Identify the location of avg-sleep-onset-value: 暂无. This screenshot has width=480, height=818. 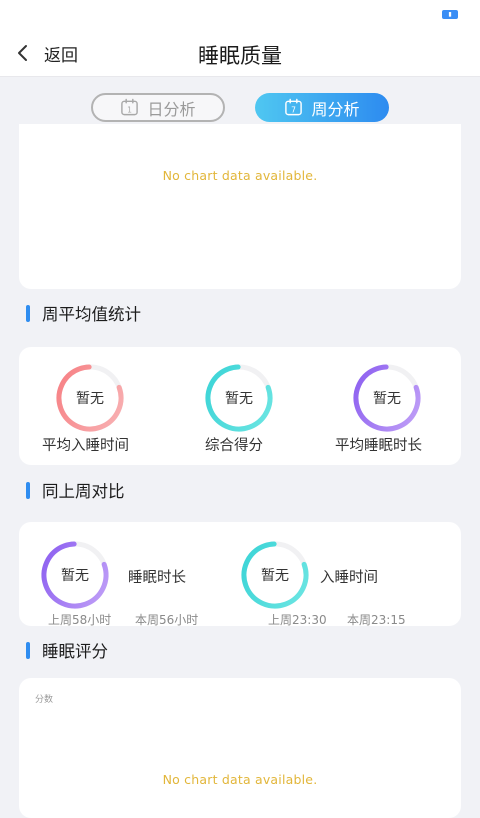
(90, 399).